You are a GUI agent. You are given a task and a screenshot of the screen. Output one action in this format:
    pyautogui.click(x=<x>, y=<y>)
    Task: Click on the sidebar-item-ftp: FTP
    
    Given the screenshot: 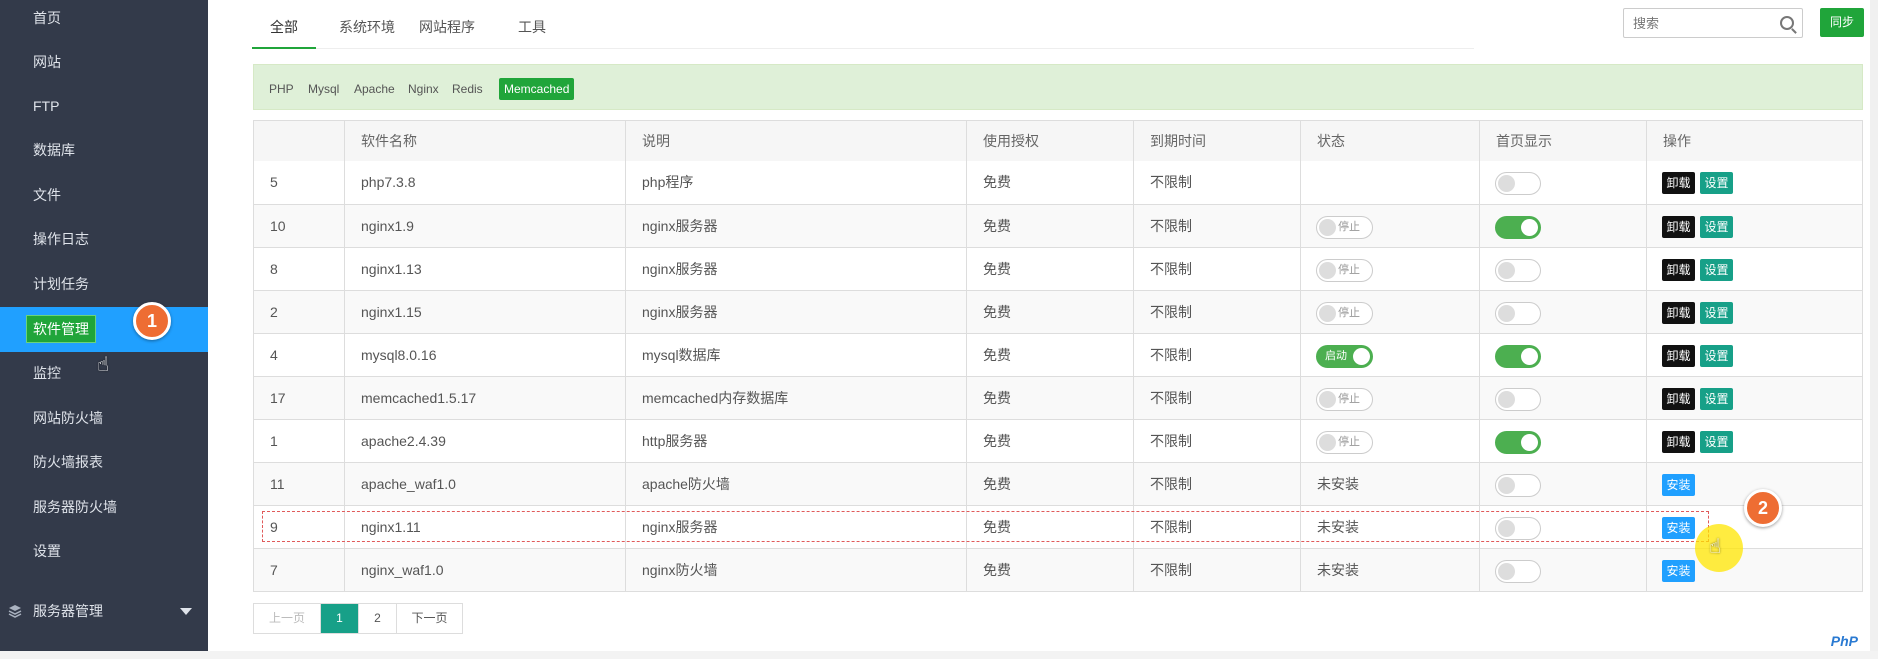 What is the action you would take?
    pyautogui.click(x=104, y=106)
    